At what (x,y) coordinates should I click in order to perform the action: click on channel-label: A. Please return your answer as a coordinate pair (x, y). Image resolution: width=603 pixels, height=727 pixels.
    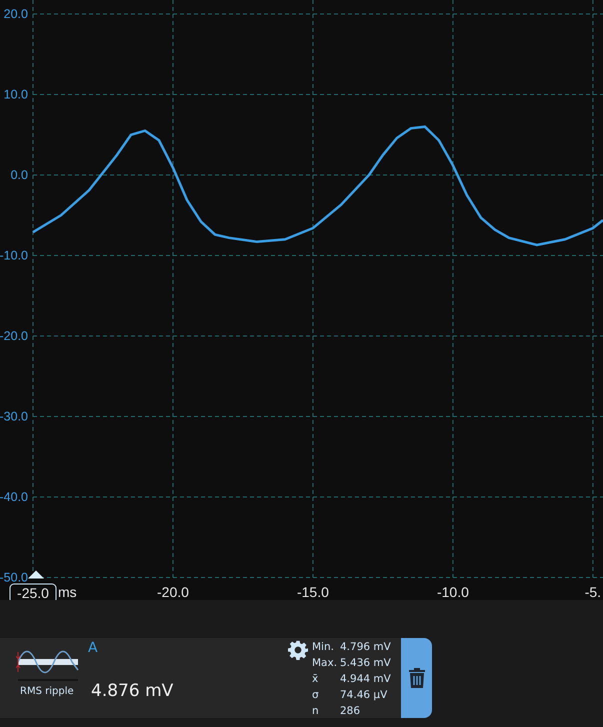
    Looking at the image, I should click on (93, 648).